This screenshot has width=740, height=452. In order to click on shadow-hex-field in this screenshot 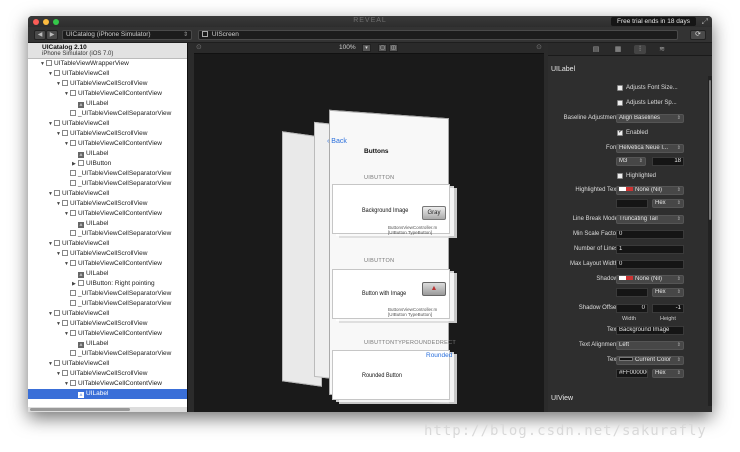, I will do `click(632, 292)`.